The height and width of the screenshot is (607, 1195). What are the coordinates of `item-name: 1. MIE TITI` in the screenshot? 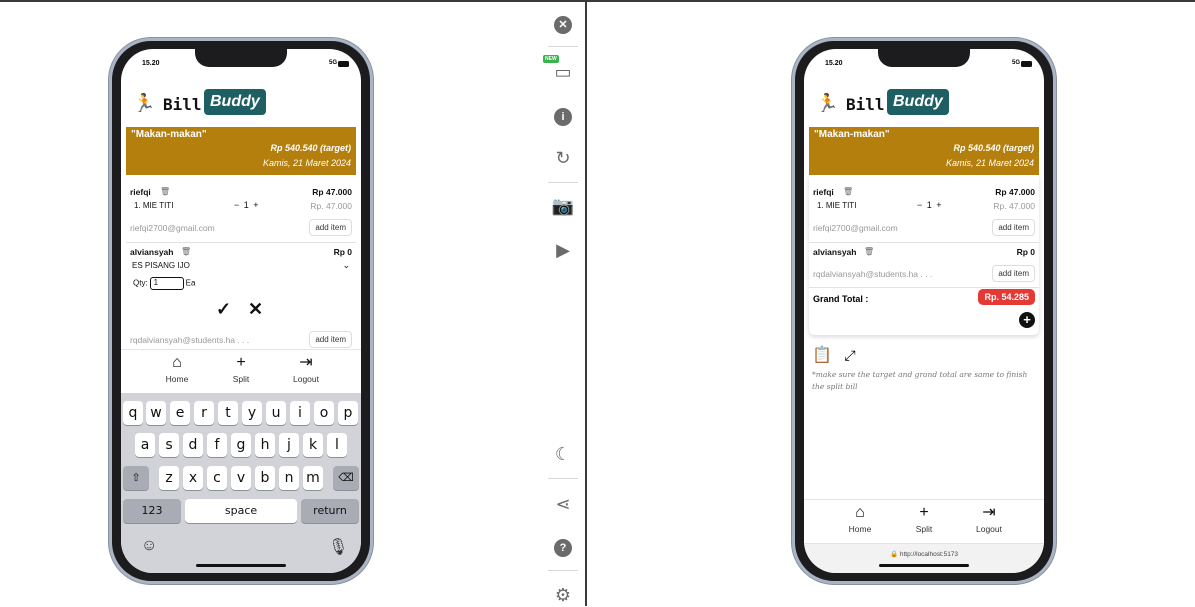 It's located at (154, 205).